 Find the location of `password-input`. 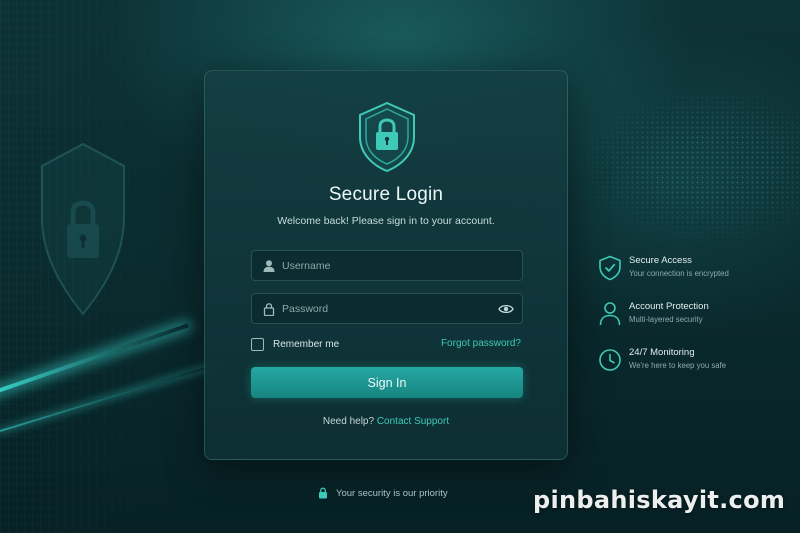

password-input is located at coordinates (387, 308).